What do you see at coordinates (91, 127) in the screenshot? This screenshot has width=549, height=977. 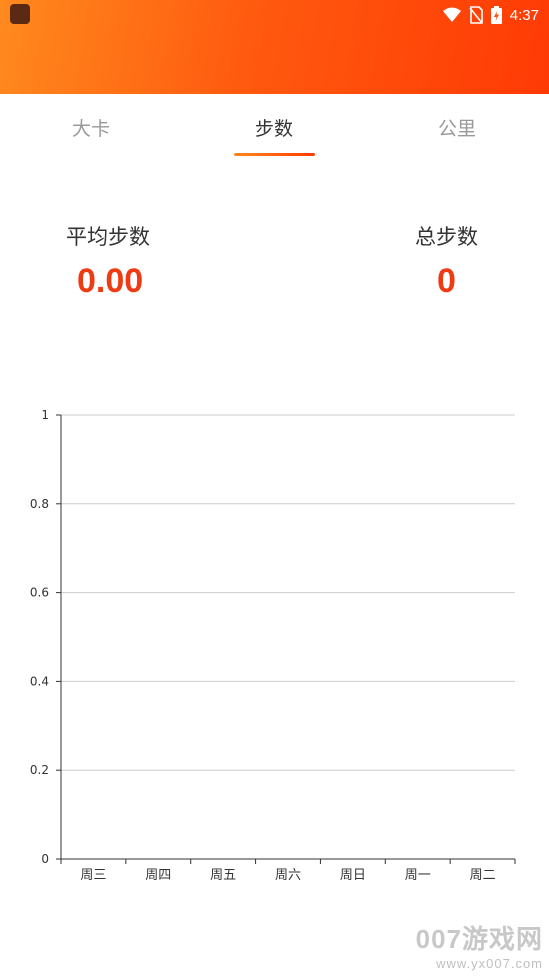 I see `tab-calories: 大卡` at bounding box center [91, 127].